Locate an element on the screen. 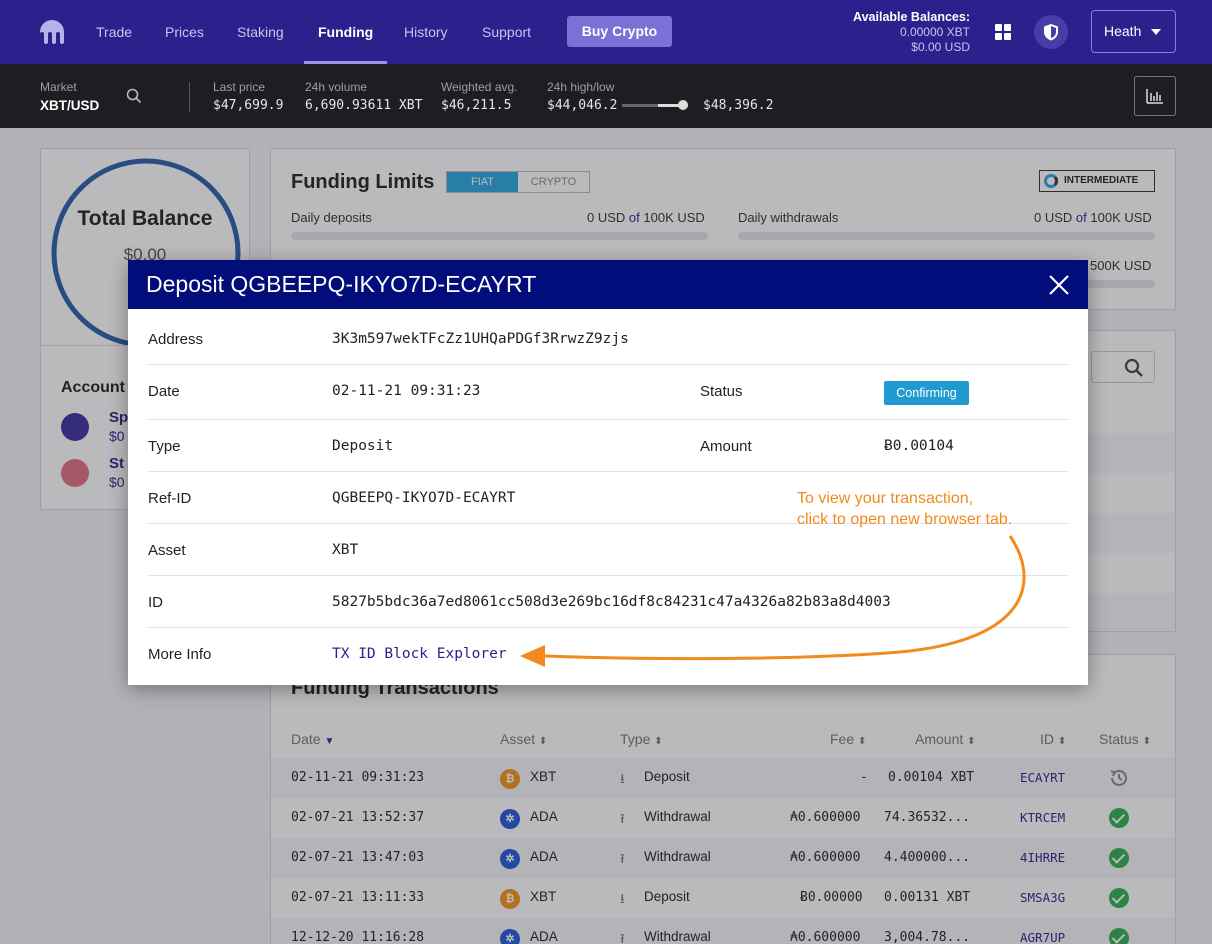  annotation-arrow is located at coordinates (773, 601).